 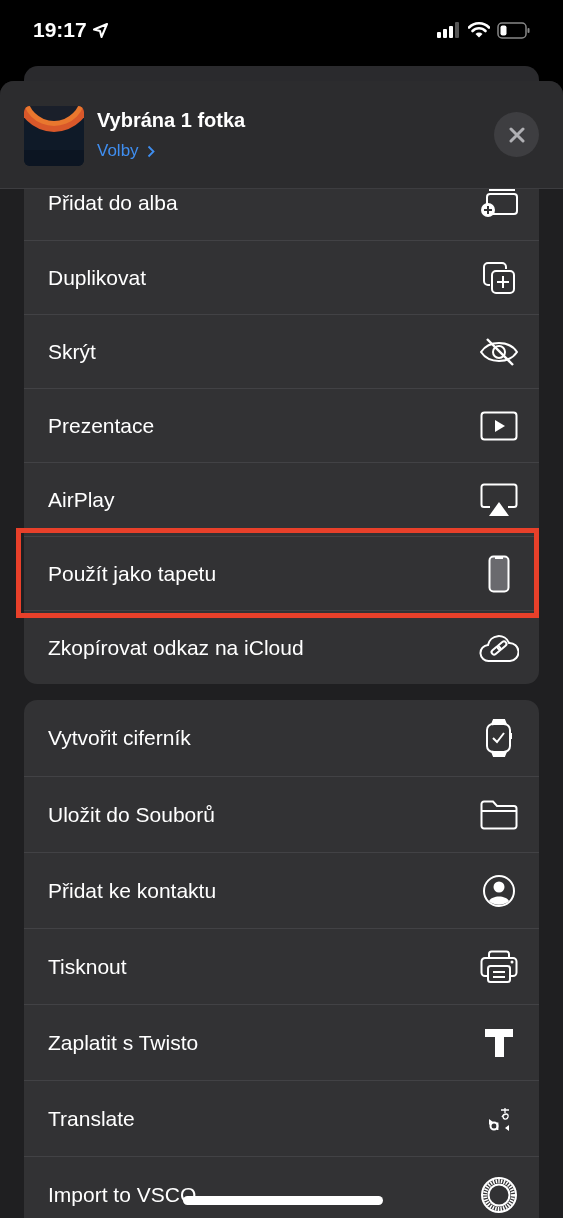 What do you see at coordinates (499, 1042) in the screenshot?
I see `t-letter-icon` at bounding box center [499, 1042].